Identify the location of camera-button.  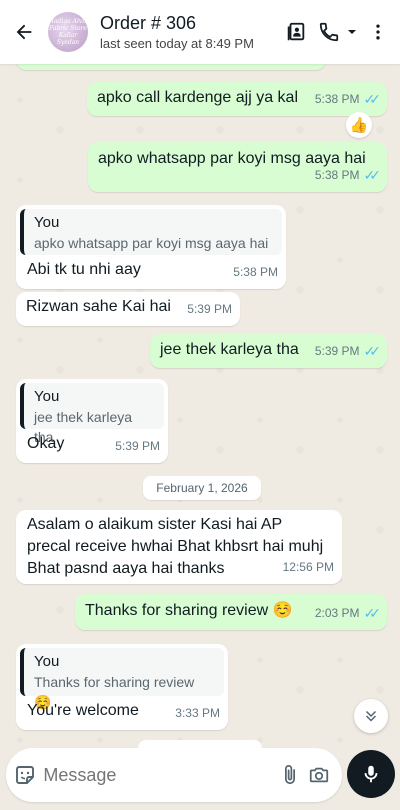
(319, 775).